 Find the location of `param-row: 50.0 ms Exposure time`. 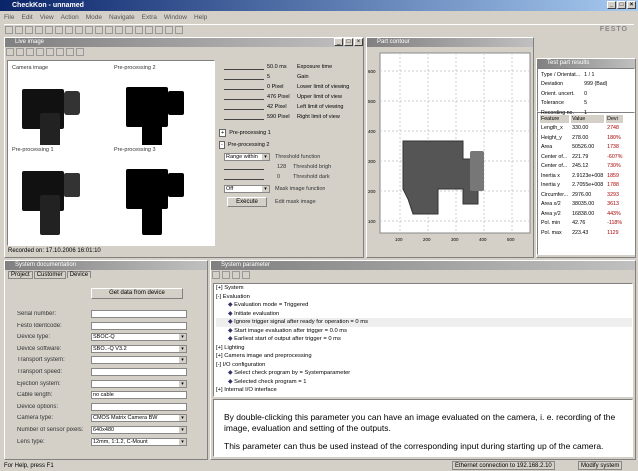

param-row: 50.0 ms Exposure time is located at coordinates (290, 68).